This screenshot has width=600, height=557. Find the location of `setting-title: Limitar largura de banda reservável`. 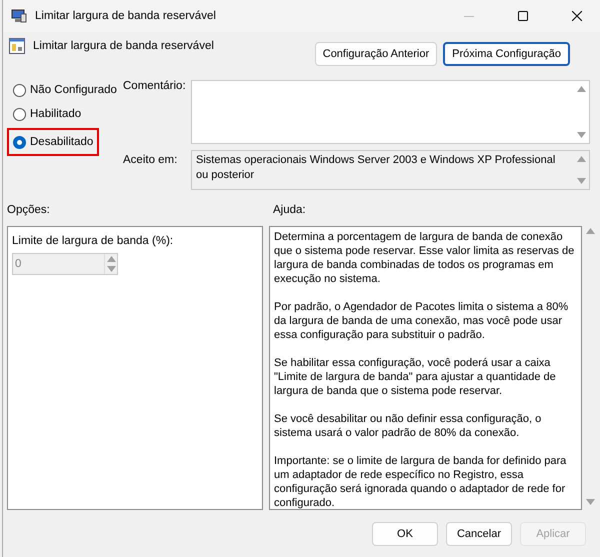

setting-title: Limitar largura de banda reservável is located at coordinates (124, 46).